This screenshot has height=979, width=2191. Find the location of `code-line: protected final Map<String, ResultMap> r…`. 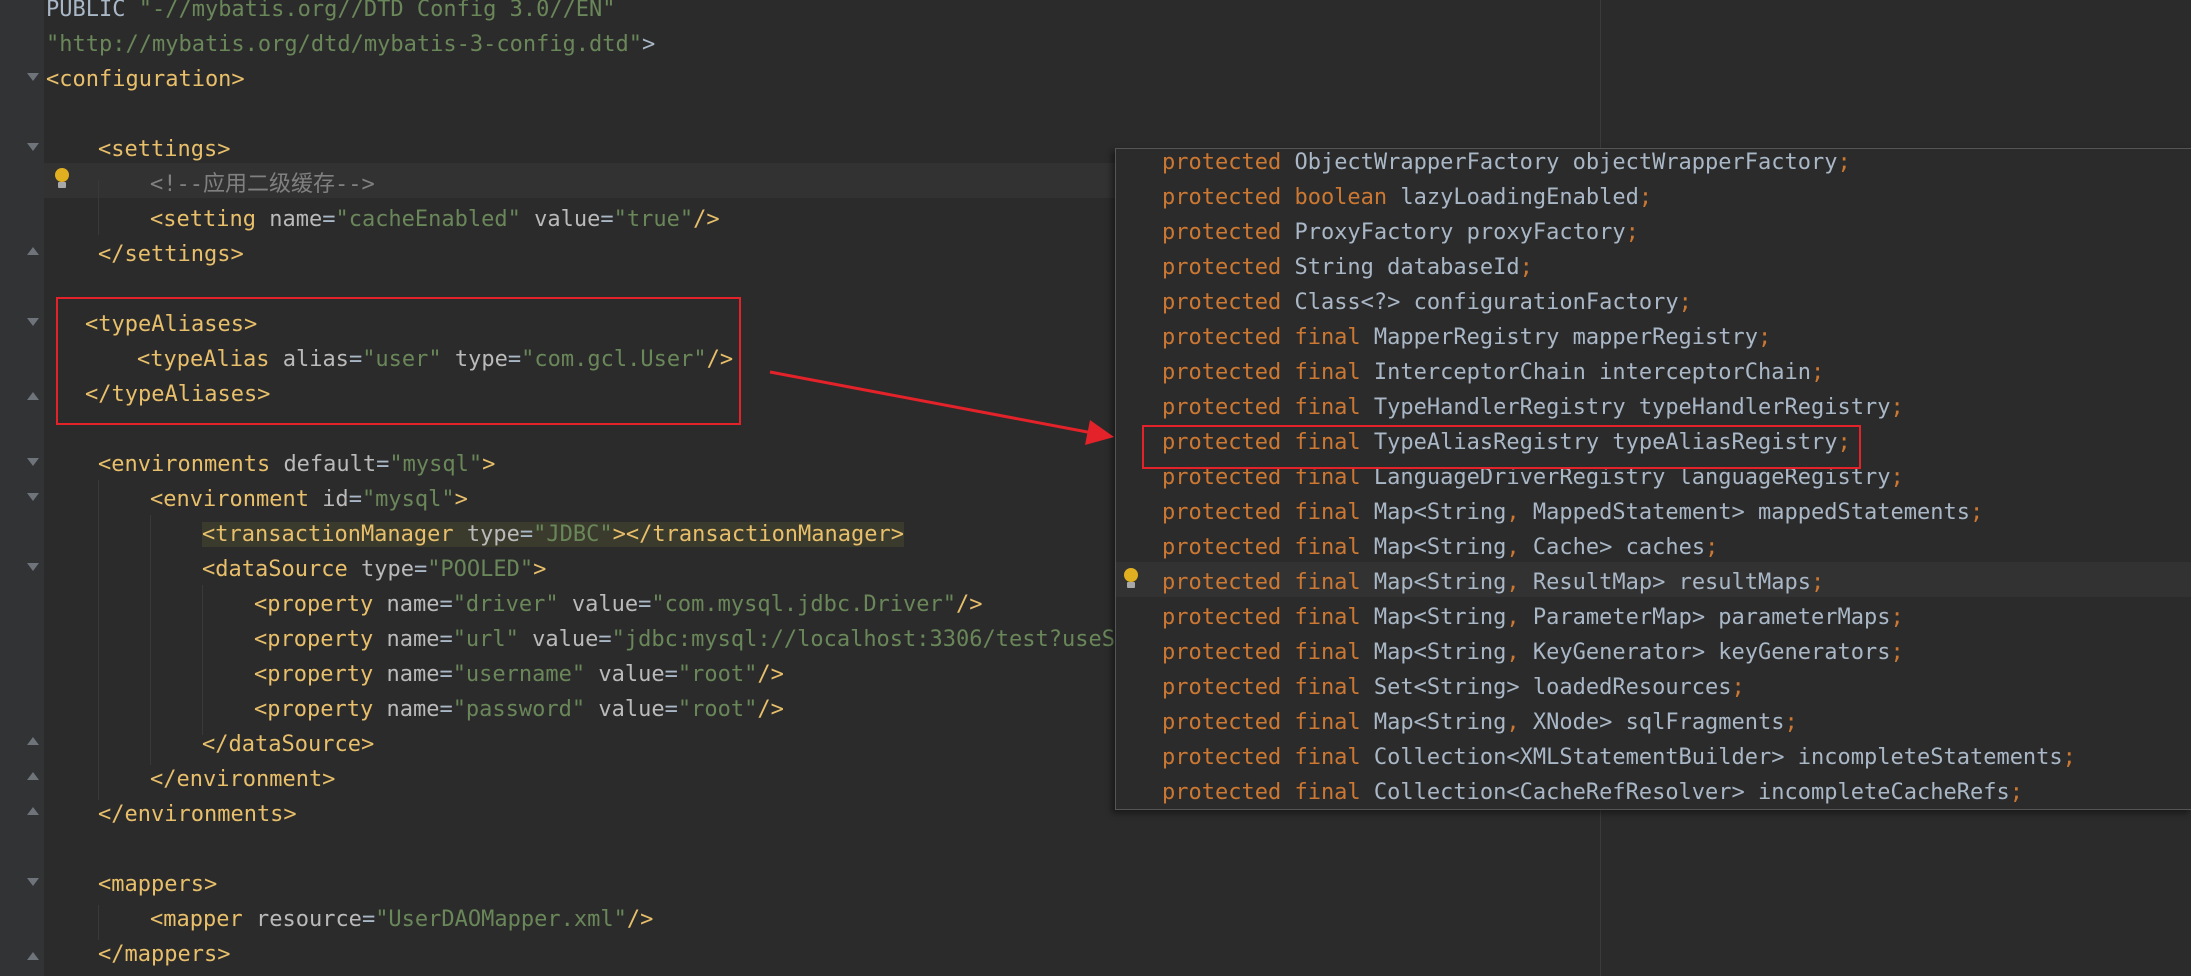

code-line: protected final Map<String, ResultMap> r… is located at coordinates (1493, 582).